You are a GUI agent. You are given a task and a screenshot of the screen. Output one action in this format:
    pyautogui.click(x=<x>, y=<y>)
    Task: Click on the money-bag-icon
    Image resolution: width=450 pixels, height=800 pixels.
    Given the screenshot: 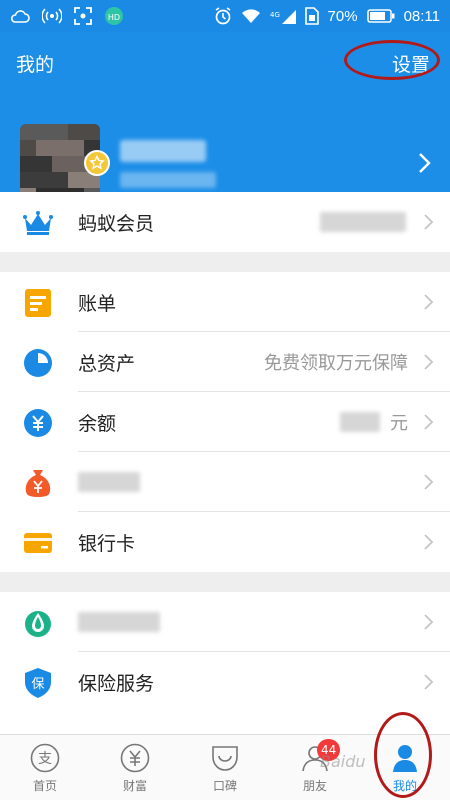 What is the action you would take?
    pyautogui.click(x=38, y=483)
    